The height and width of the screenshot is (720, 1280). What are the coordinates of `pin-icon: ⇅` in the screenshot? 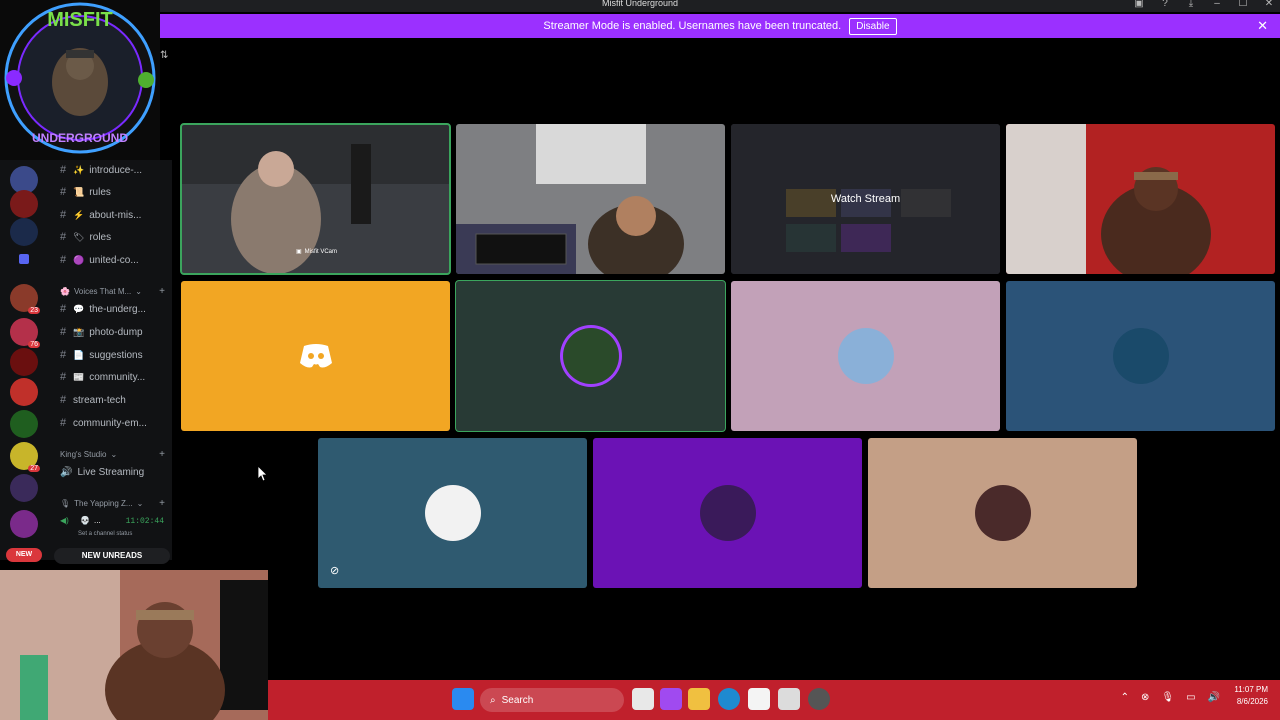 It's located at (164, 55).